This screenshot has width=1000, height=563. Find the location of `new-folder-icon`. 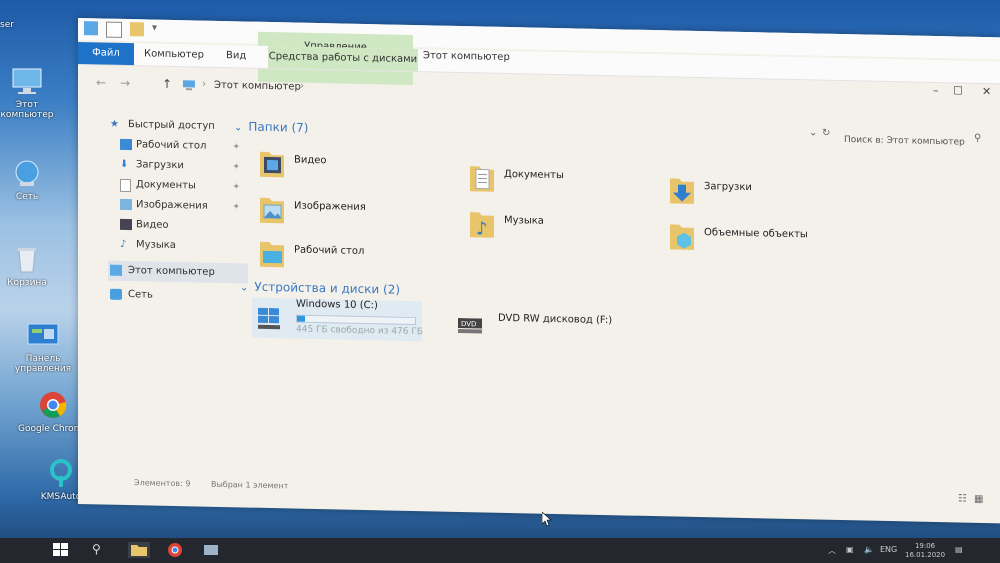

new-folder-icon is located at coordinates (137, 29).